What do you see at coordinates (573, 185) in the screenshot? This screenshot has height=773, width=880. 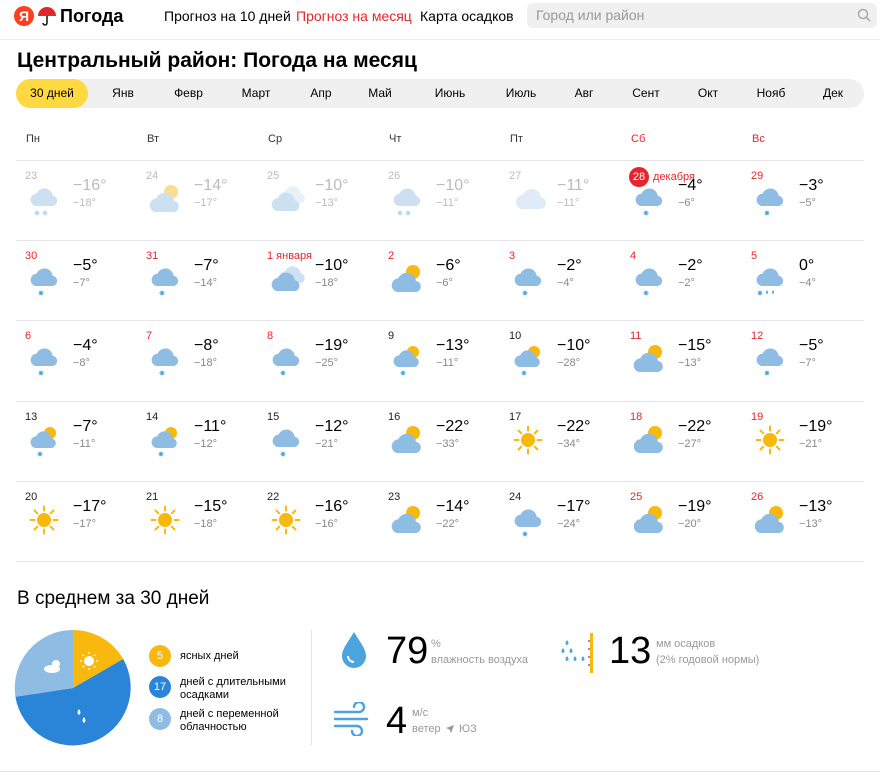 I see `day-temp-high: −11°` at bounding box center [573, 185].